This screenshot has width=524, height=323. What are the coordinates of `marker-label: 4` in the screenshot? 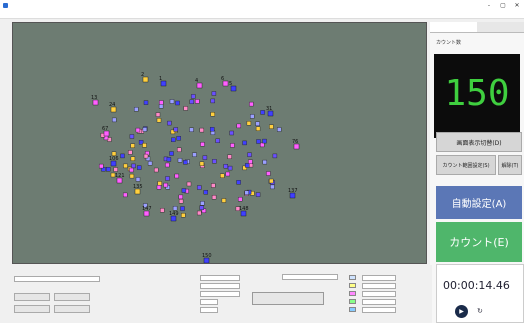 It's located at (196, 81).